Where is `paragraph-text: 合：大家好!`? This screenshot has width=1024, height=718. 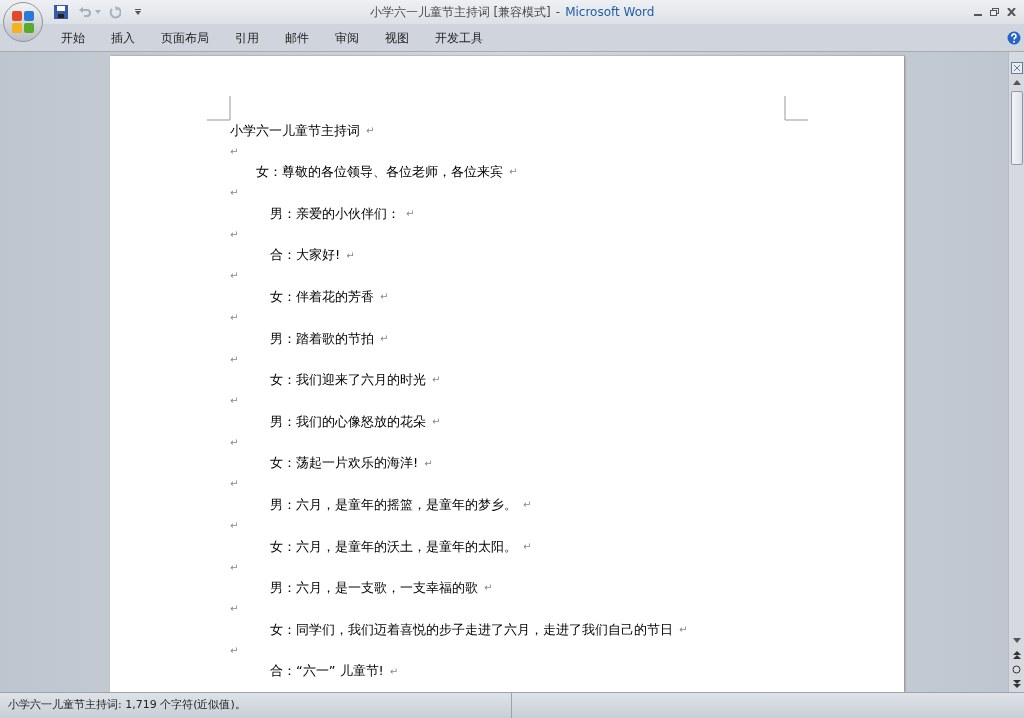 paragraph-text: 合：大家好! is located at coordinates (305, 255).